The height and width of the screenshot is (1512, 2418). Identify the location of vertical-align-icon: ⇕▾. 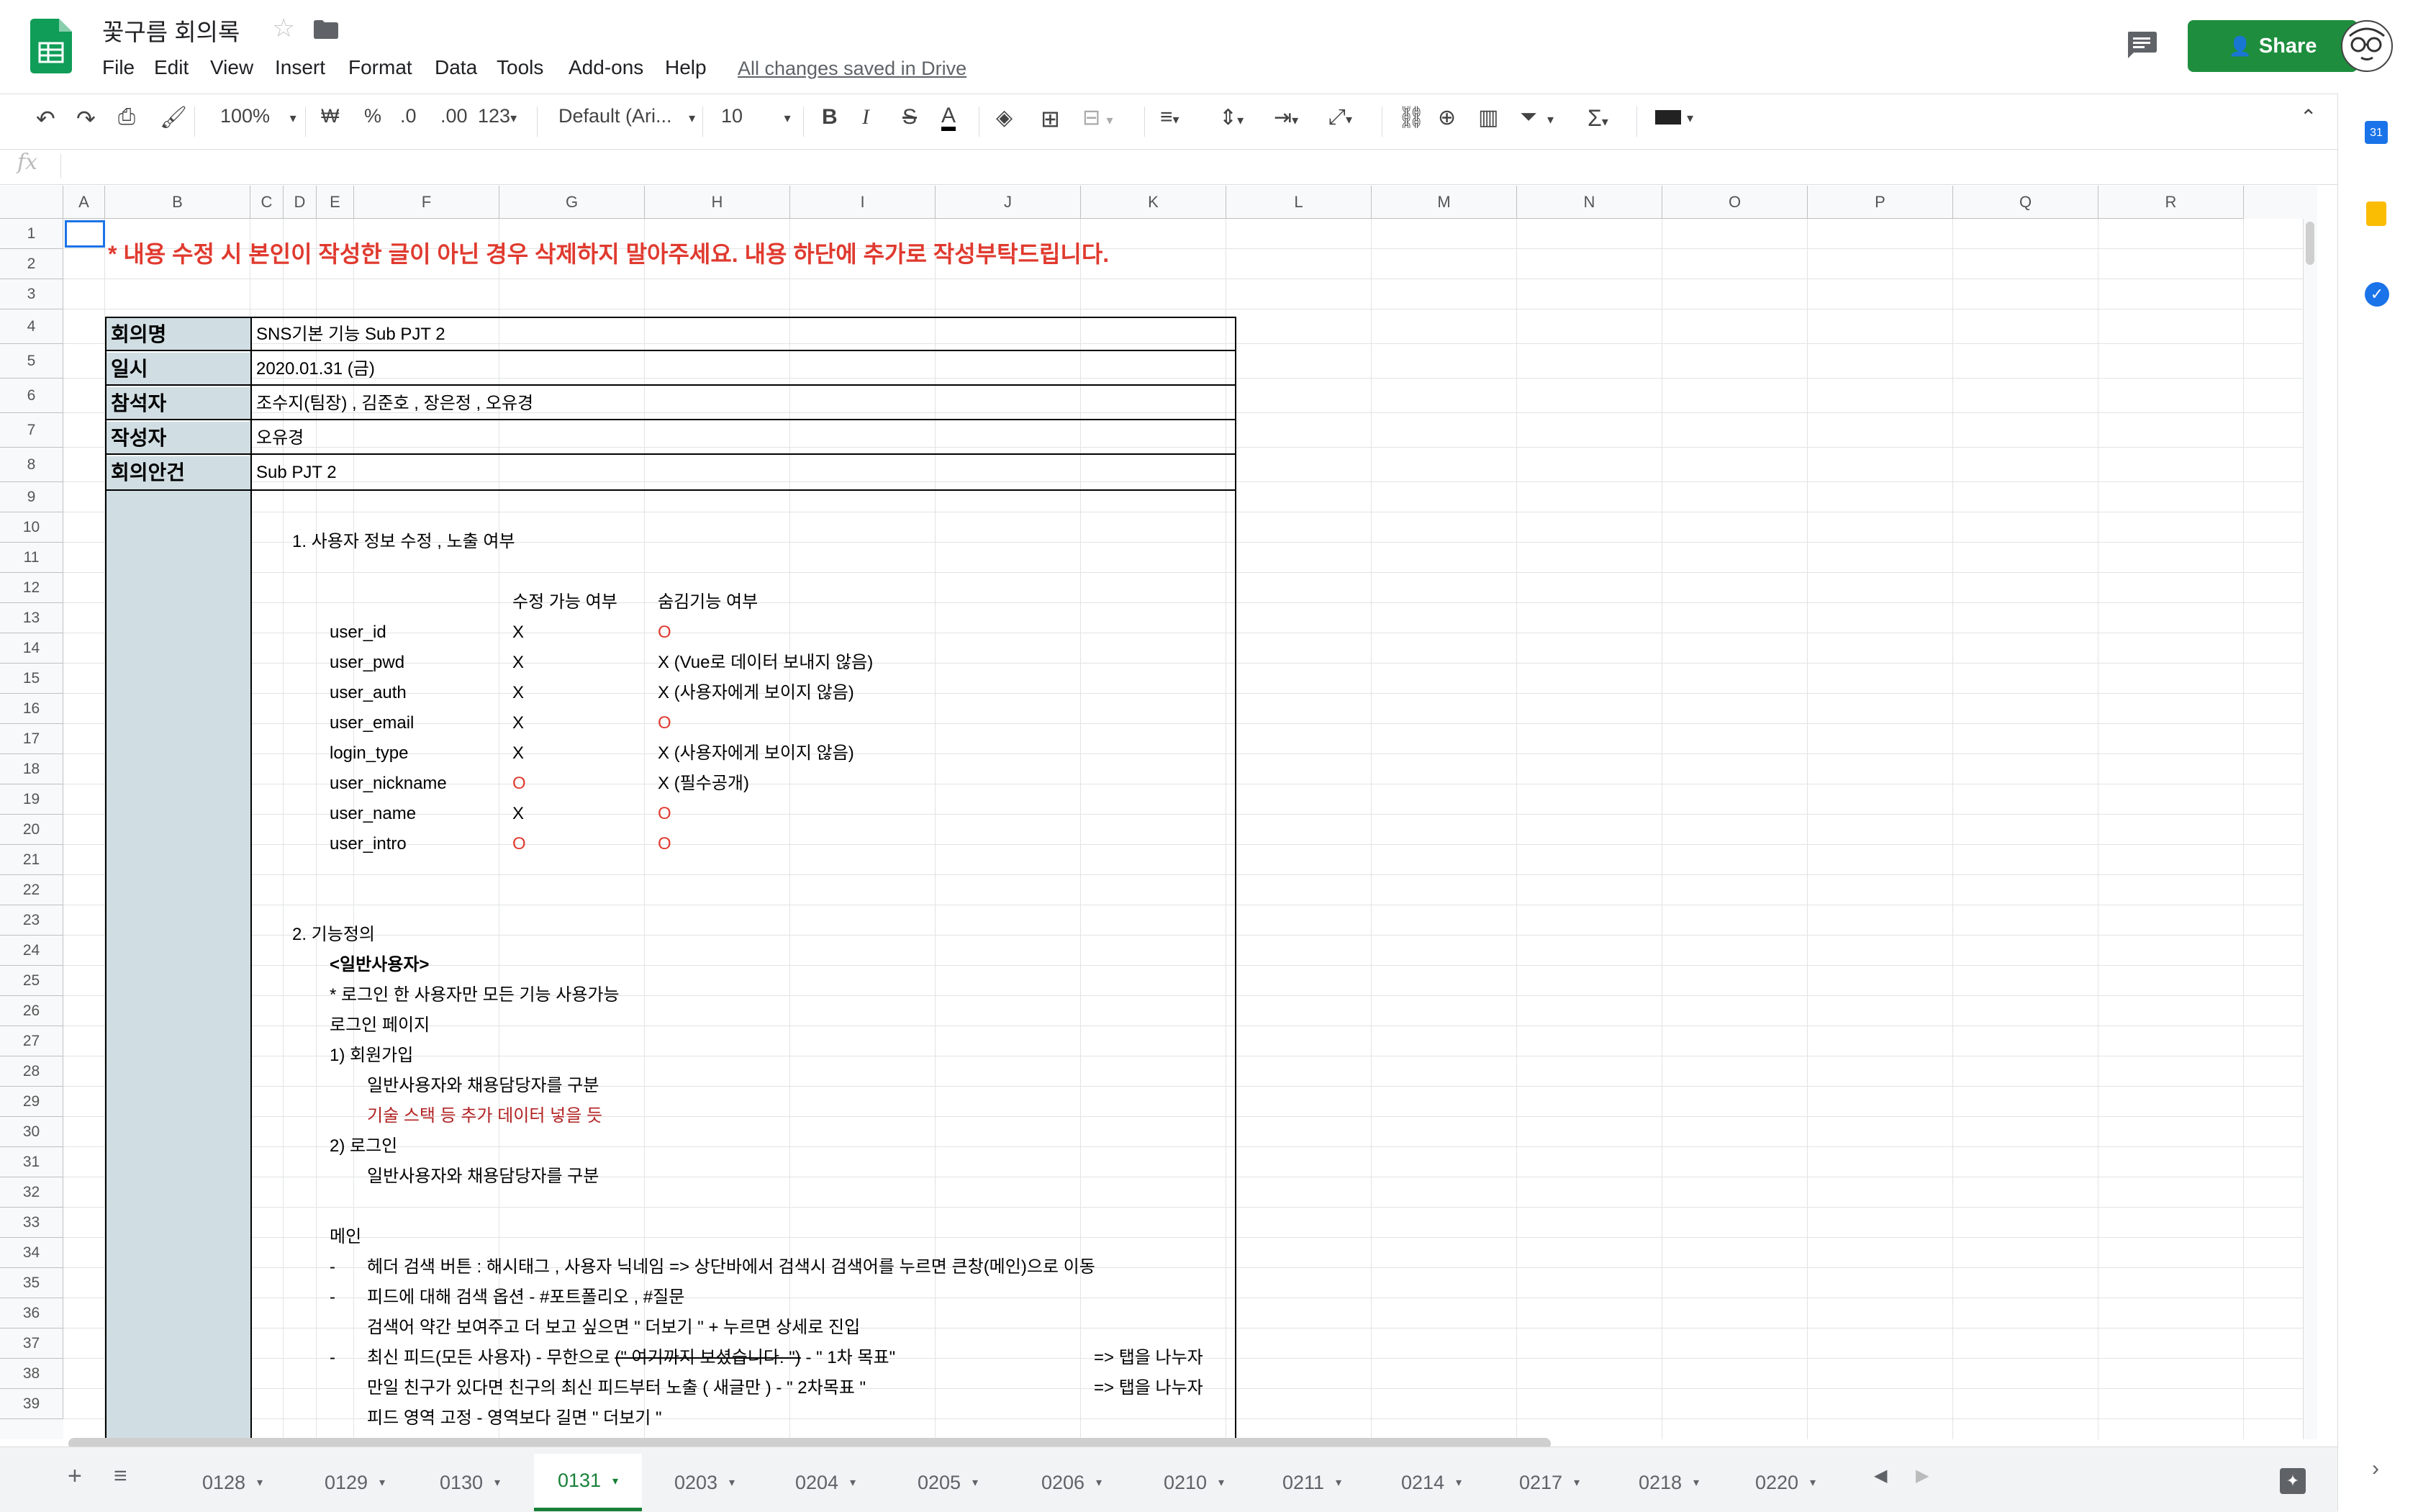
(1231, 118).